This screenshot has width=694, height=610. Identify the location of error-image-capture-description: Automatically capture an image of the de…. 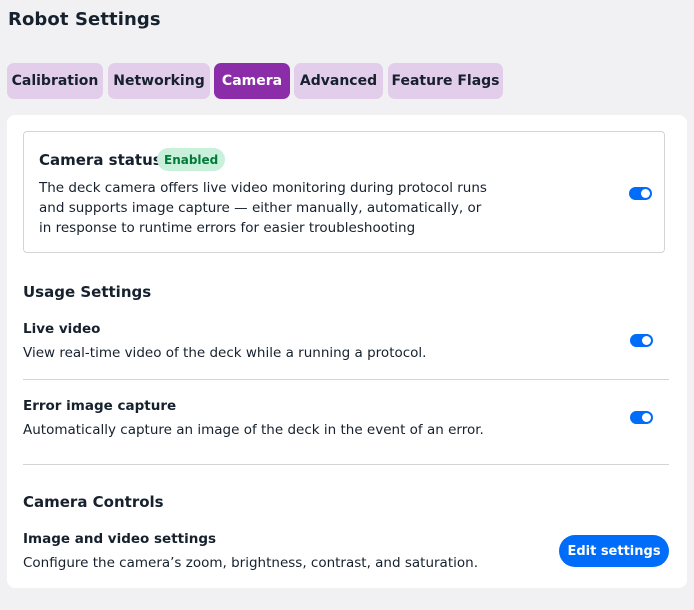
(253, 430).